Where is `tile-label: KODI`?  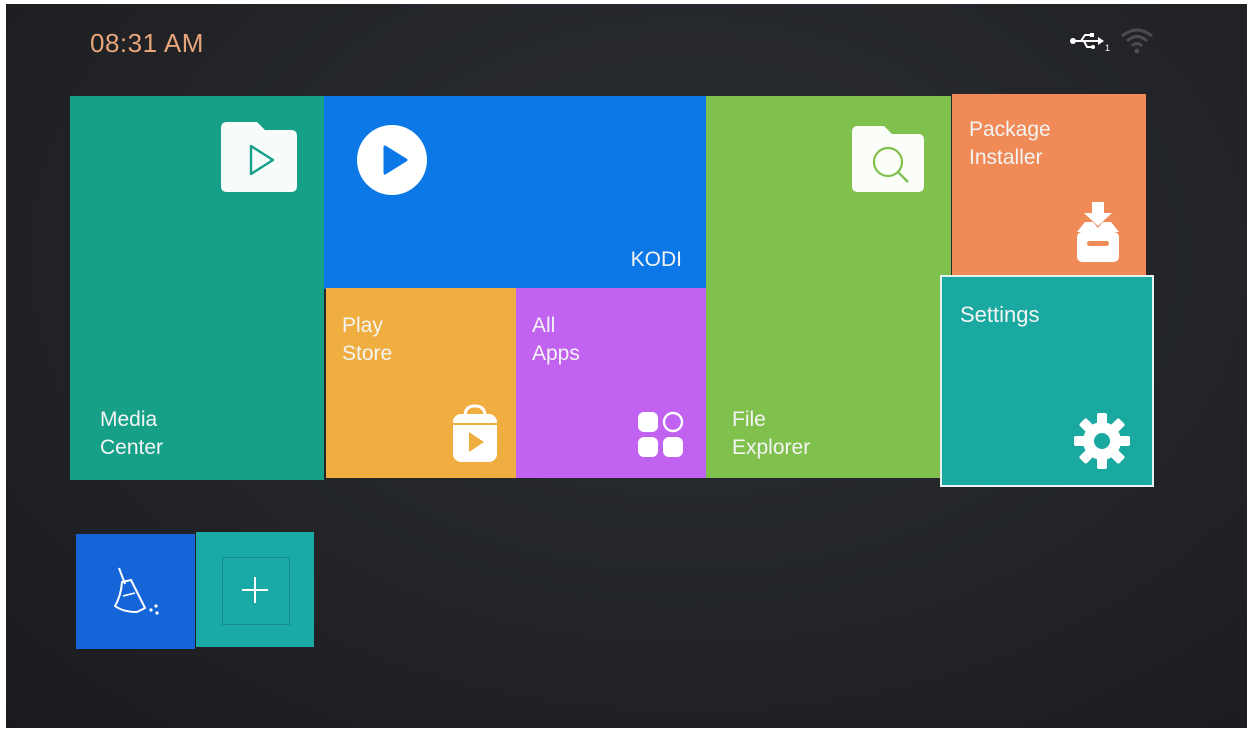 tile-label: KODI is located at coordinates (656, 259).